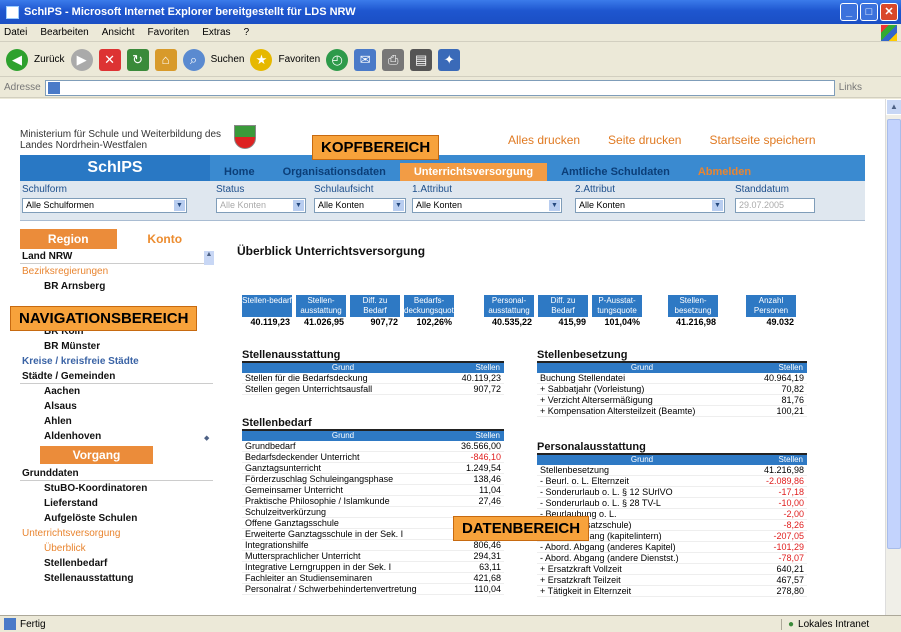 This screenshot has width=901, height=632. I want to click on status-bar: Fertig ● Lokales Intranet, so click(450, 623).